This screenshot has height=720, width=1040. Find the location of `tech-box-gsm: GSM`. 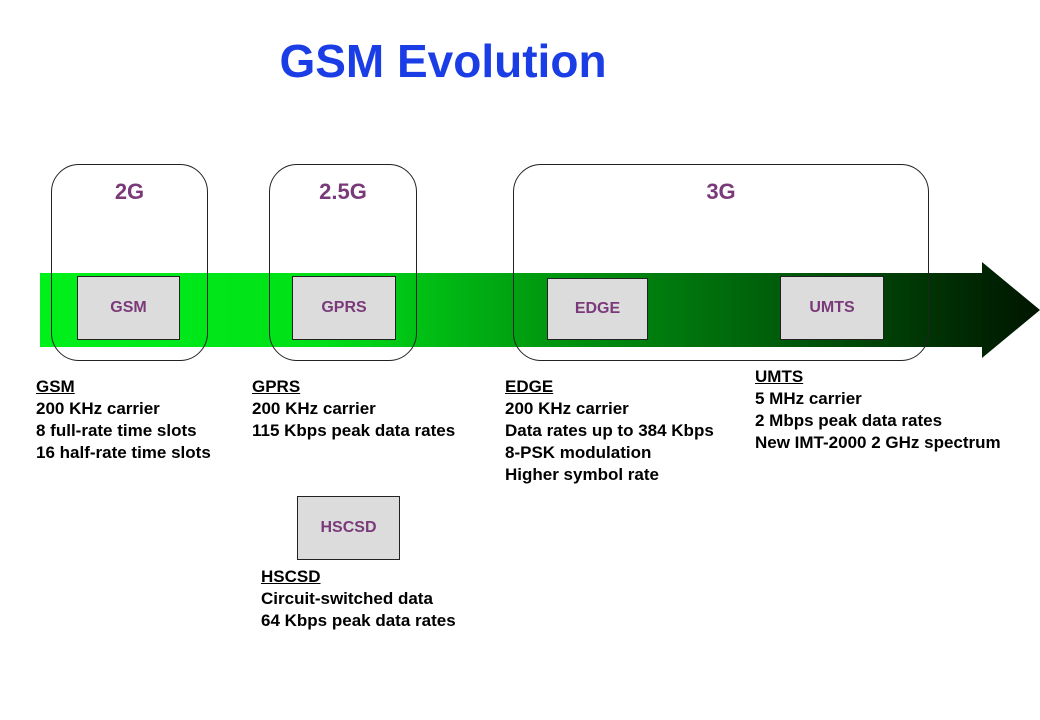

tech-box-gsm: GSM is located at coordinates (128, 308).